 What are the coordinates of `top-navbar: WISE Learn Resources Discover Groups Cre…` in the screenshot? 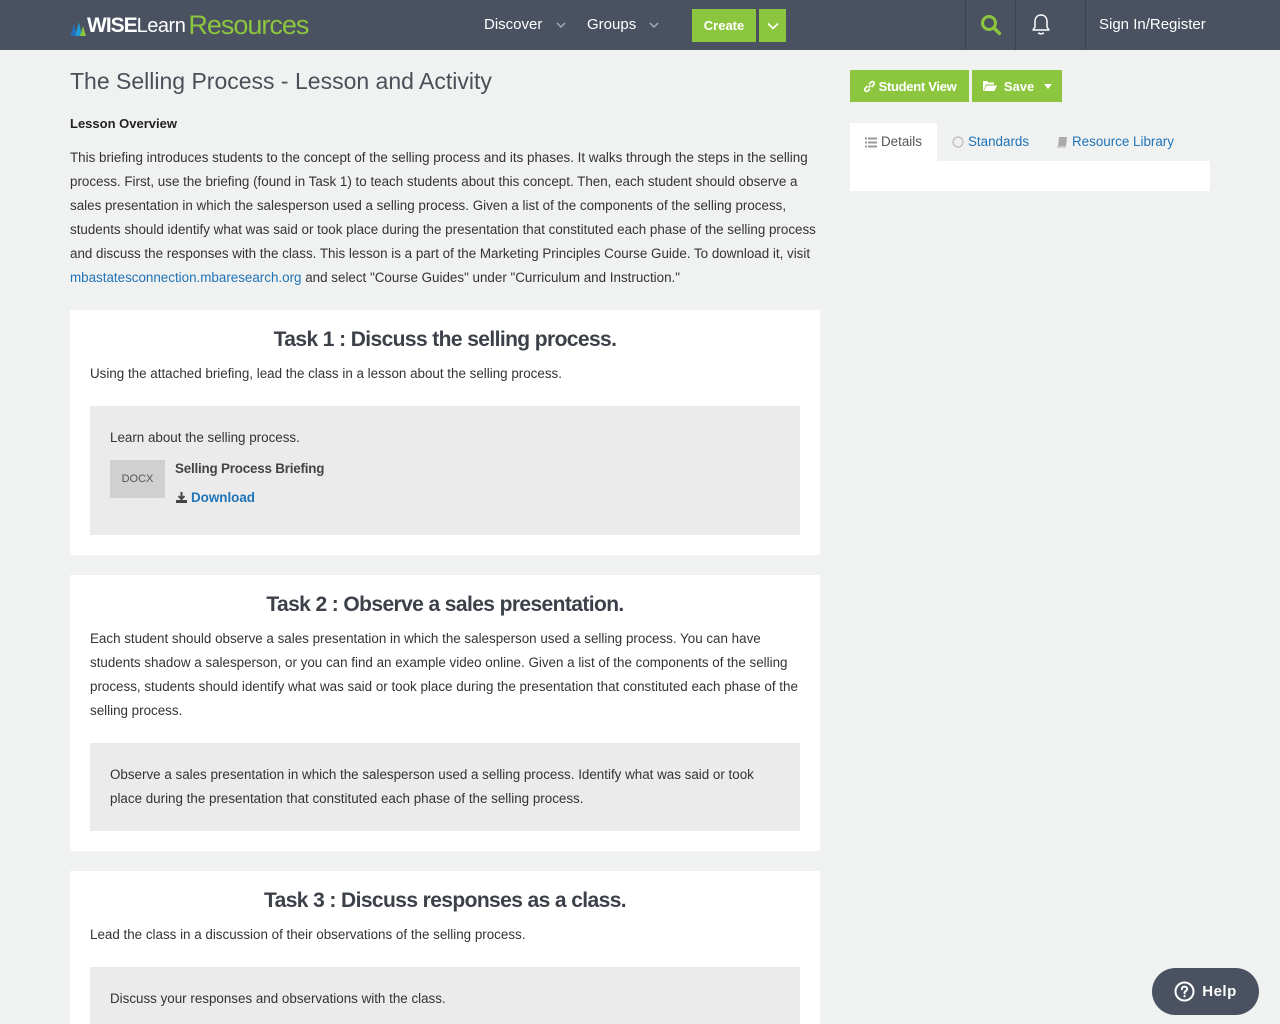 It's located at (640, 25).